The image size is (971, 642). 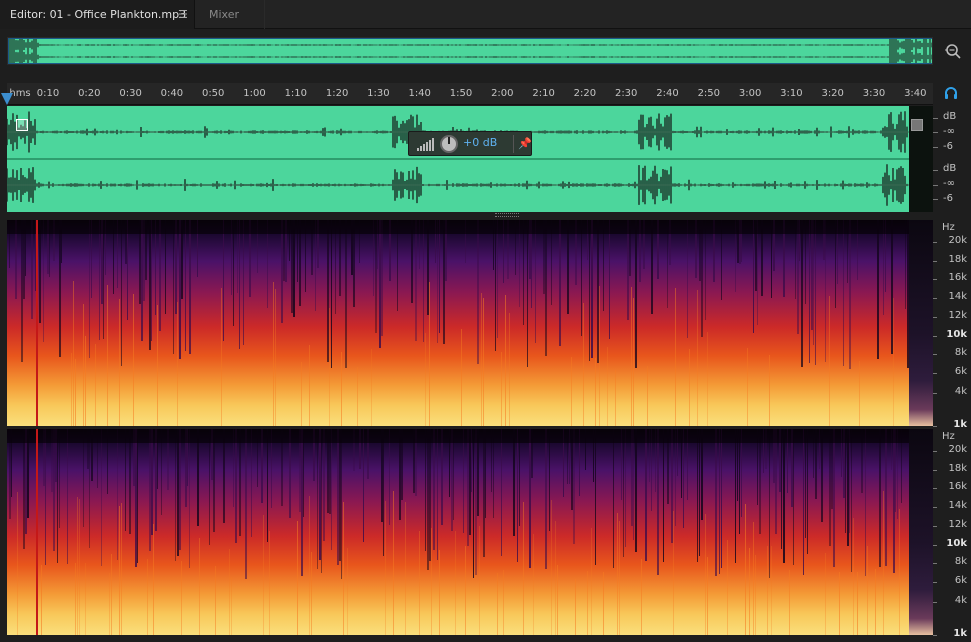 What do you see at coordinates (957, 315) in the screenshot?
I see `hz-label: 12k` at bounding box center [957, 315].